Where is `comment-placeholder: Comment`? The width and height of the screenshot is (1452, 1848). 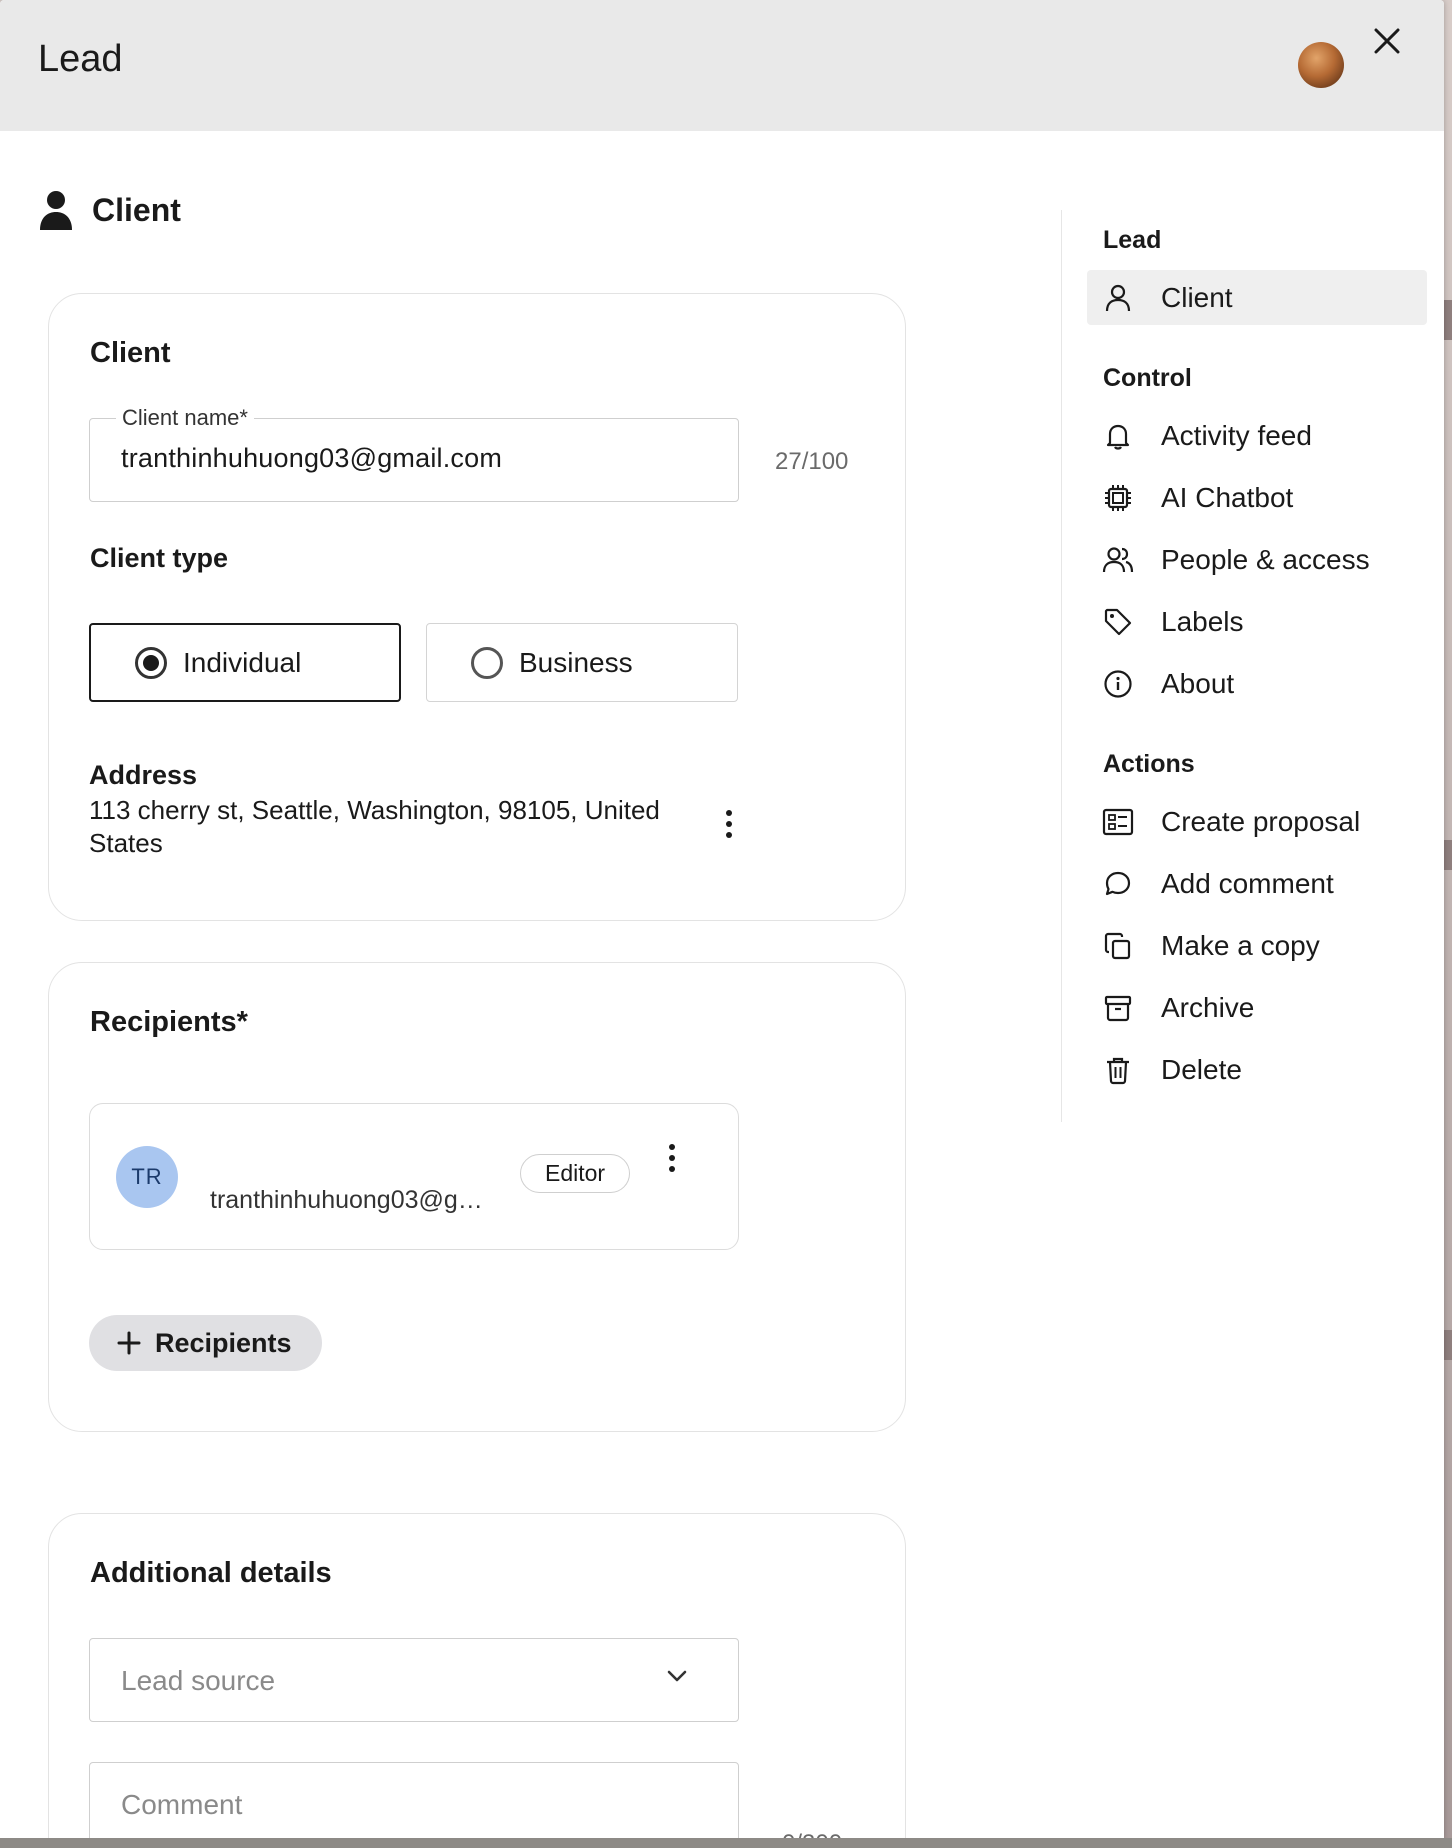 comment-placeholder: Comment is located at coordinates (182, 1804).